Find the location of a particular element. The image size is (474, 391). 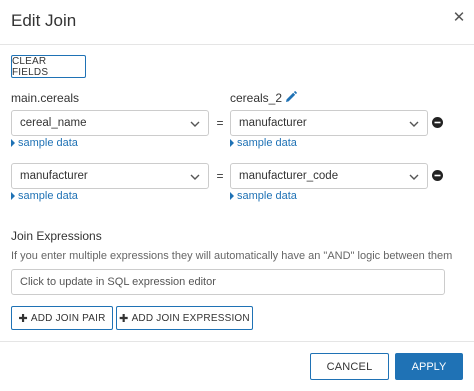

add-join-expression-button: ✚ ADD JOIN EXPRESSION is located at coordinates (184, 318).